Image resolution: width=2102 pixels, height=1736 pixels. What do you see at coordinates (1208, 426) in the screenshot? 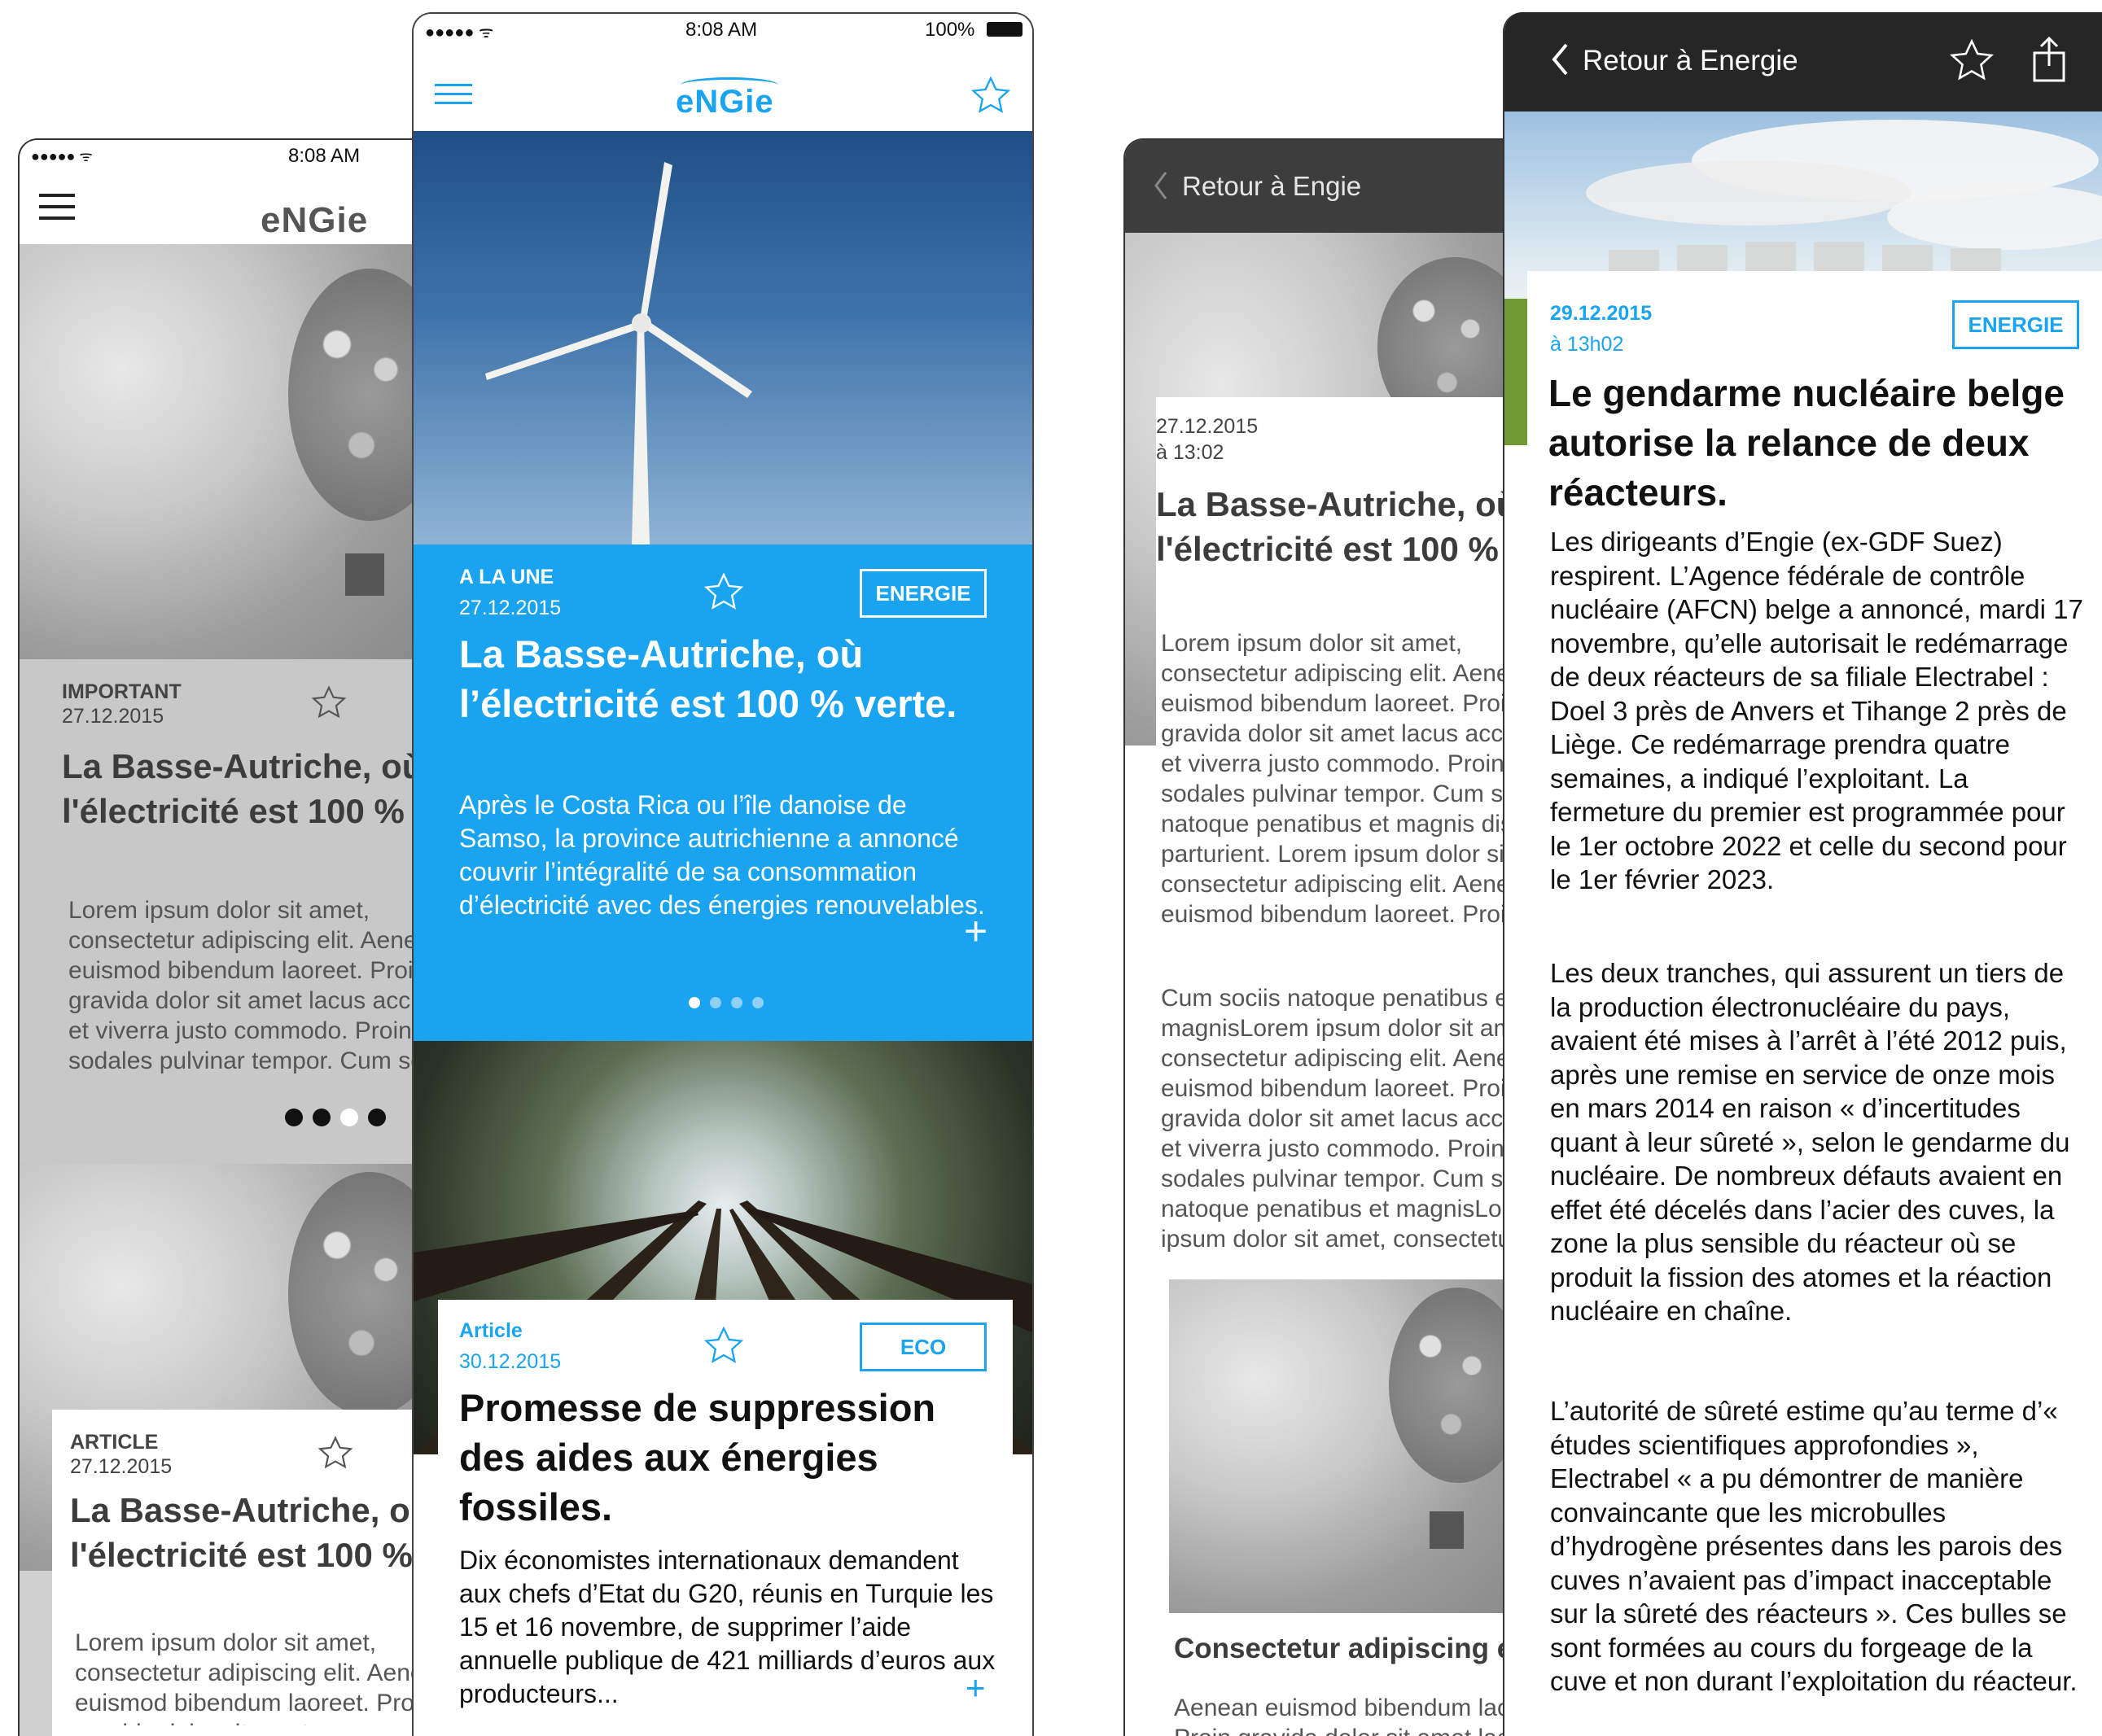
I see `article-date: 27.12.2015` at bounding box center [1208, 426].